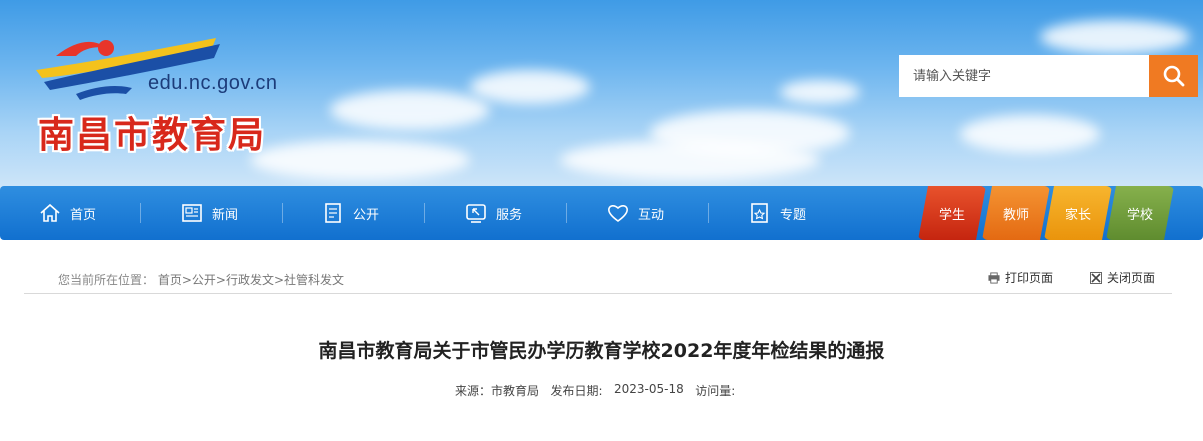 This screenshot has height=441, width=1203. Describe the element at coordinates (1024, 76) in the screenshot. I see `search-input` at that location.